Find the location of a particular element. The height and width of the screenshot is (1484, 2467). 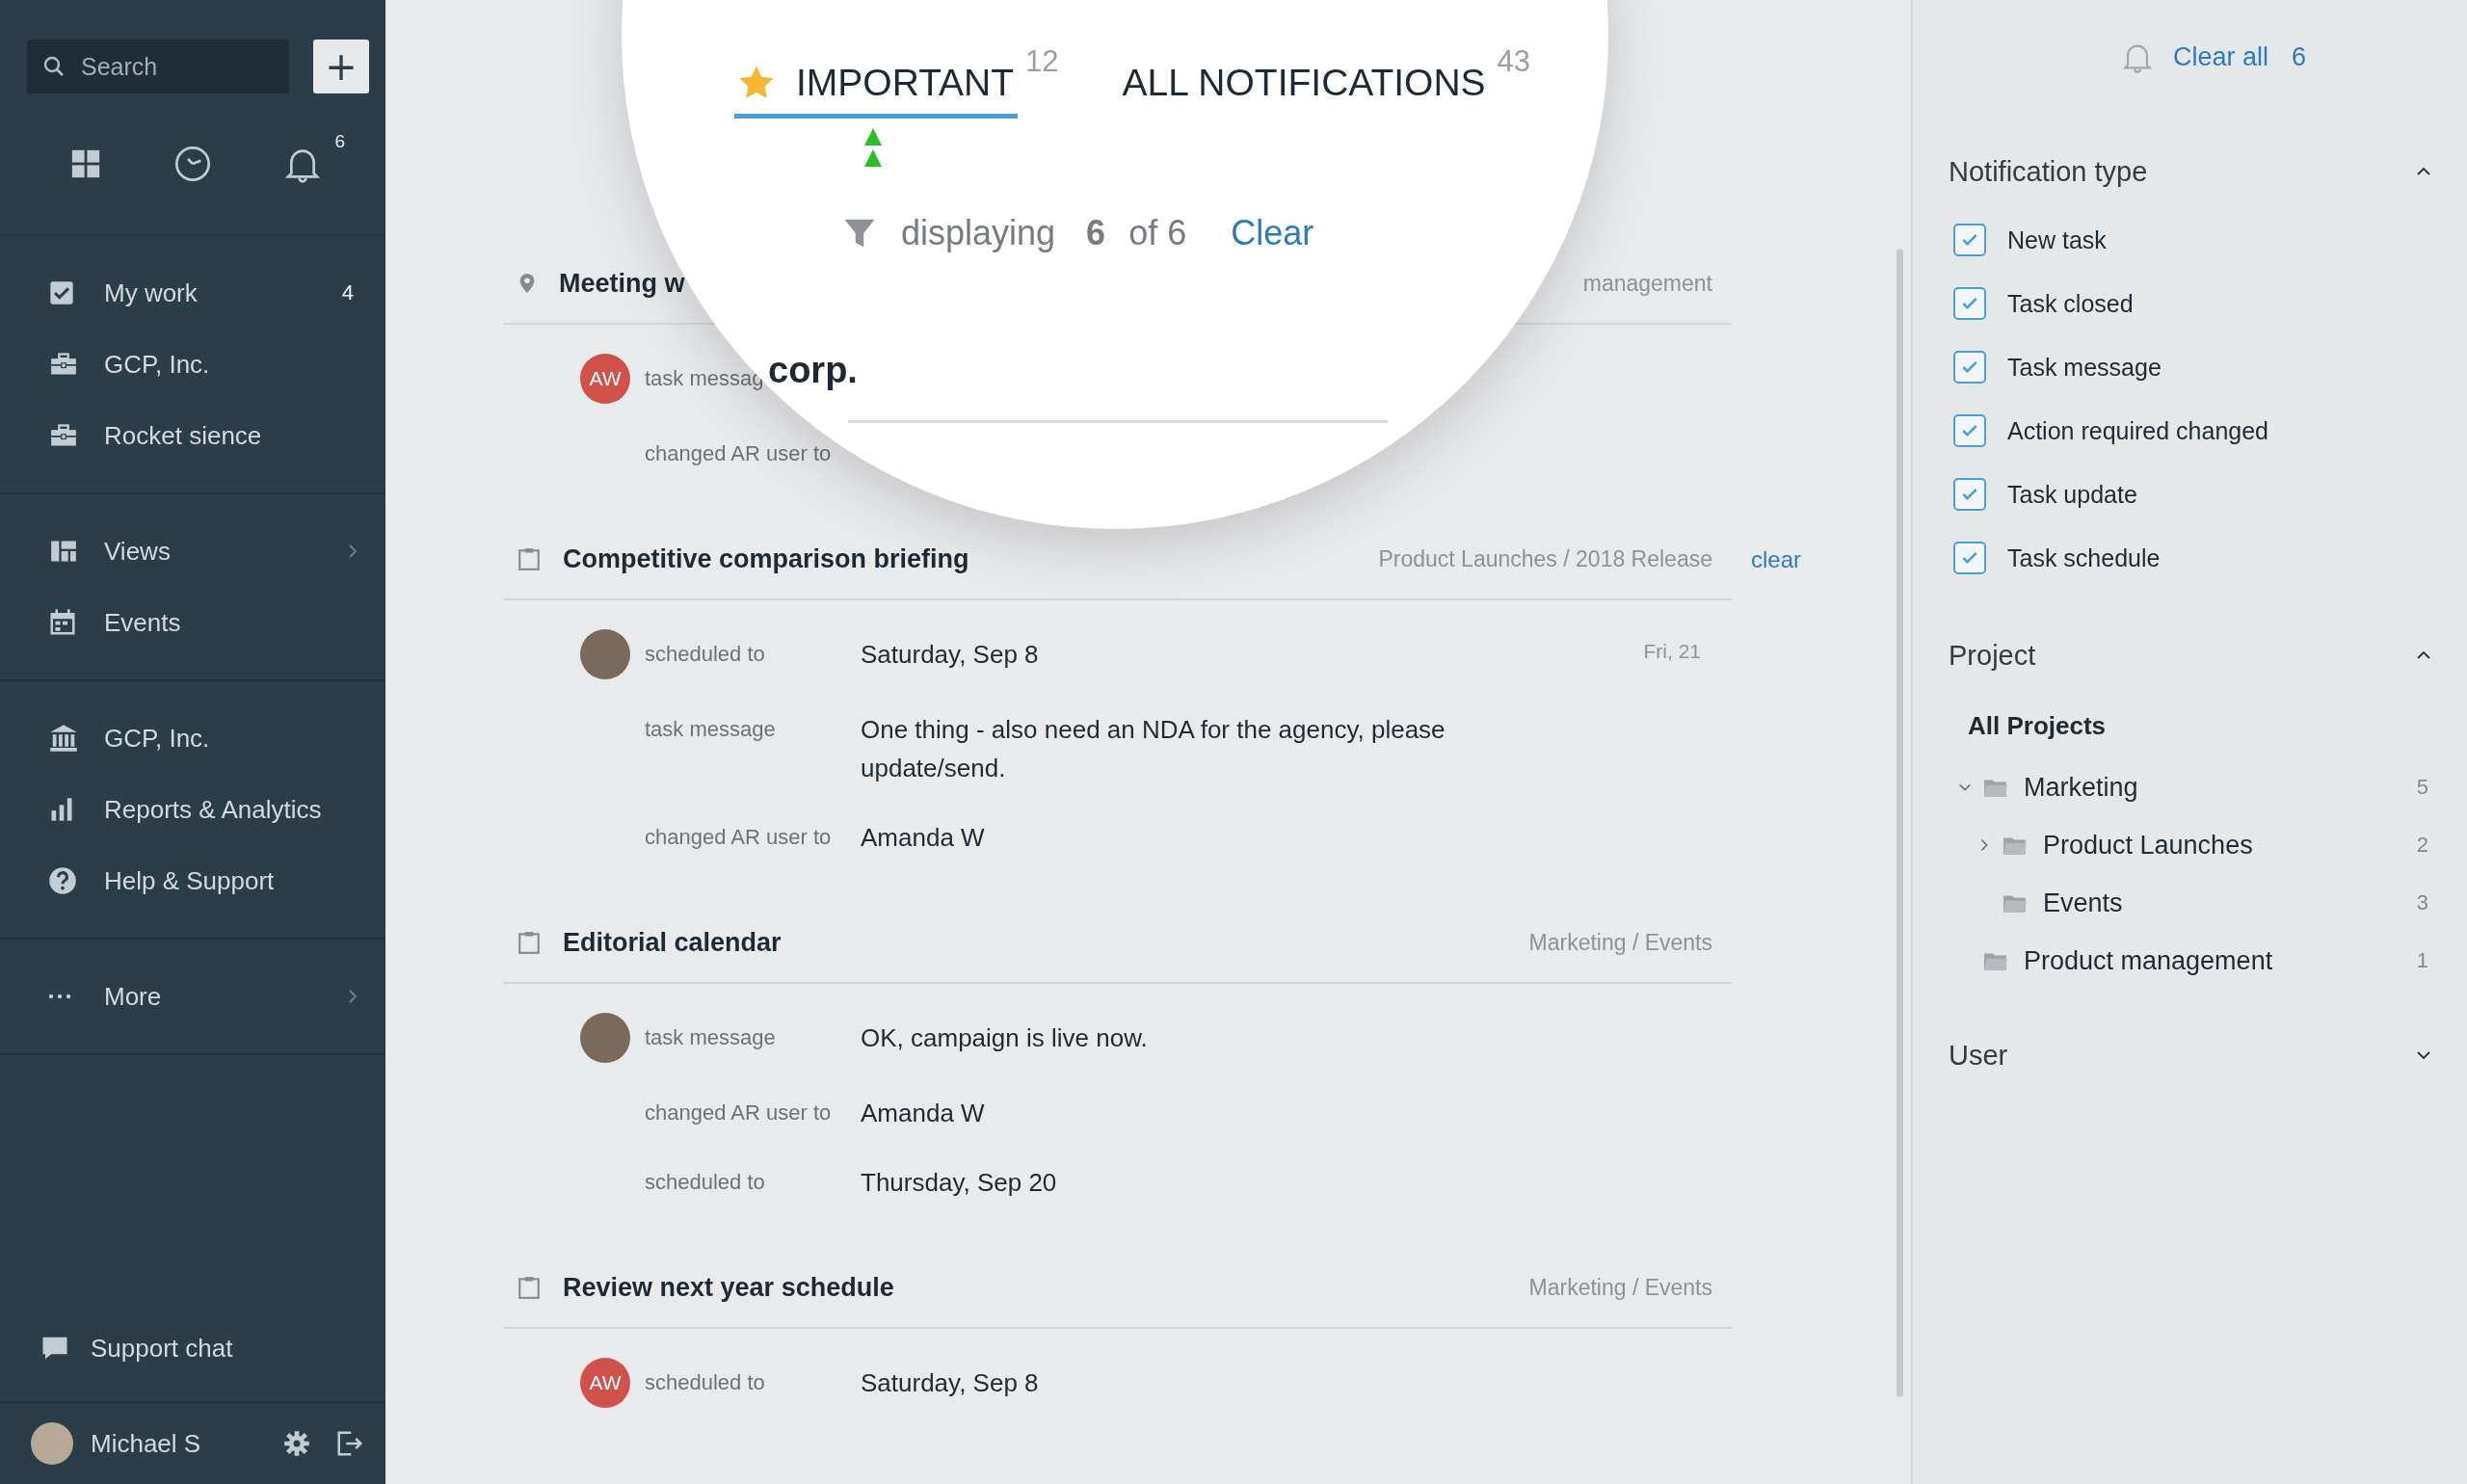

activity-date: Fri, 21 is located at coordinates (1672, 651).